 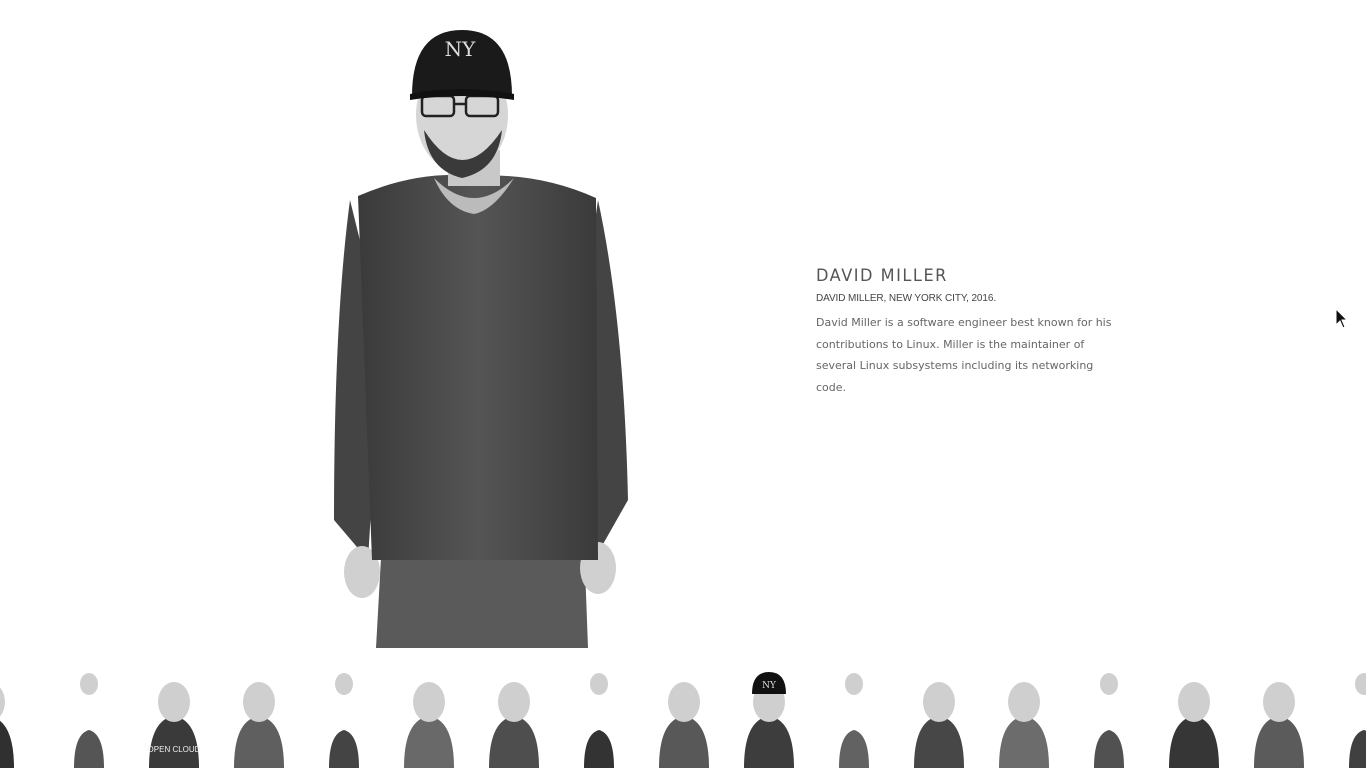 What do you see at coordinates (906, 298) in the screenshot?
I see `photo-caption: DAVID MILLER, NEW YORK CITY, 2016.` at bounding box center [906, 298].